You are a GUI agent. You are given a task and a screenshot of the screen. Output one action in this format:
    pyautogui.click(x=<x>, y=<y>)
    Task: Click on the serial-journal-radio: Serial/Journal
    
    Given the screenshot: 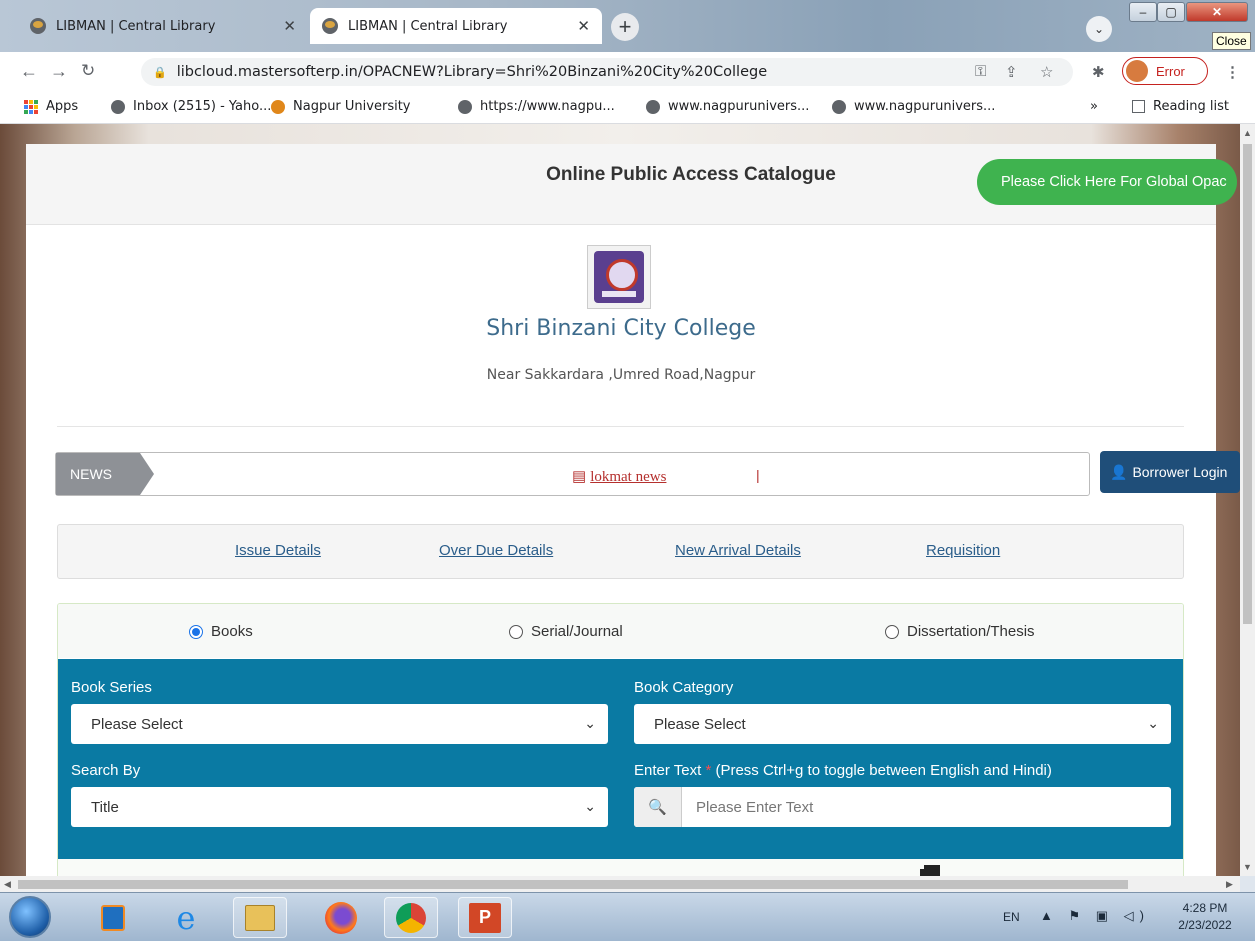 What is the action you would take?
    pyautogui.click(x=566, y=631)
    